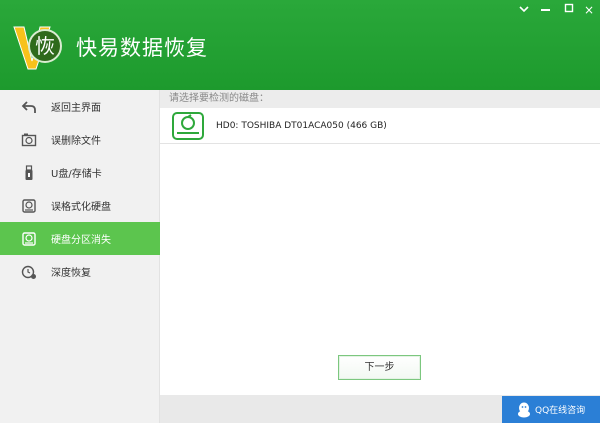 This screenshot has width=600, height=423. I want to click on disk-icon, so click(188, 125).